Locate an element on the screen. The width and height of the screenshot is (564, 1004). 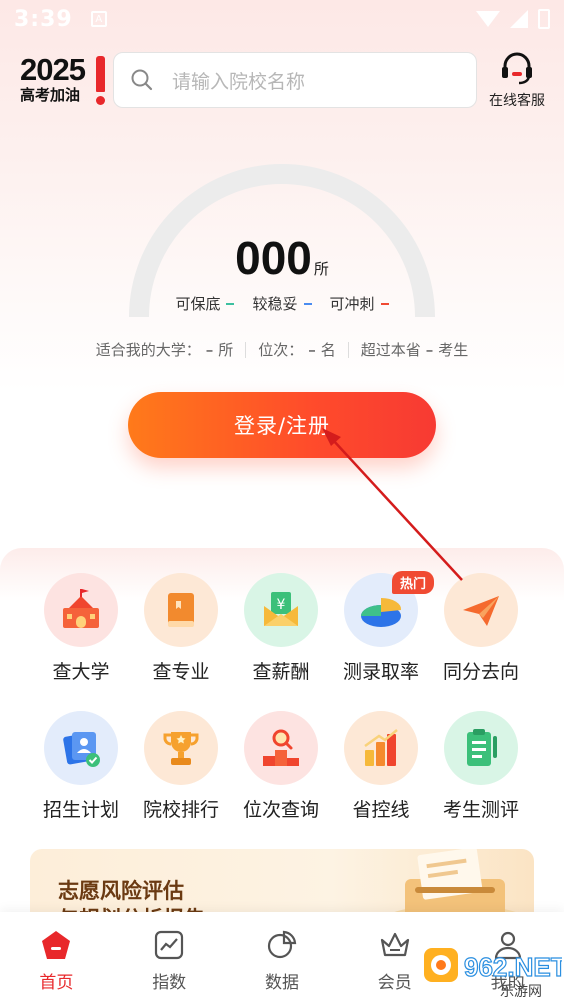
book-icon is located at coordinates (181, 610).